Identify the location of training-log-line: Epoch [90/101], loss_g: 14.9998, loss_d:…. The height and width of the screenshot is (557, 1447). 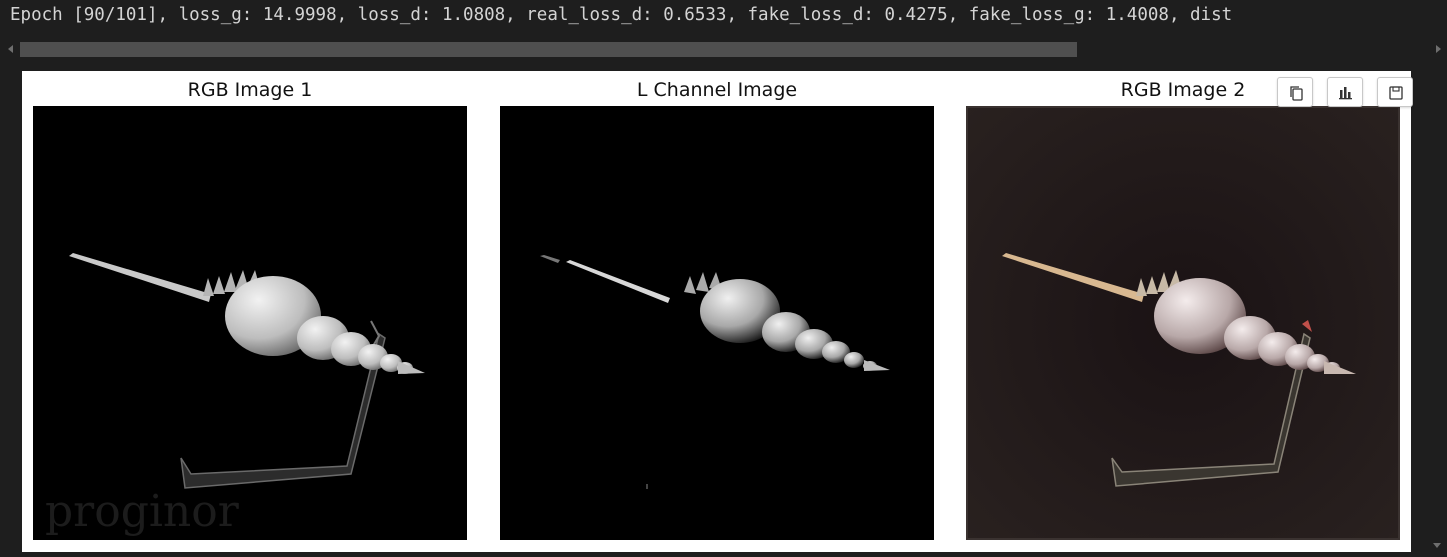
(621, 15).